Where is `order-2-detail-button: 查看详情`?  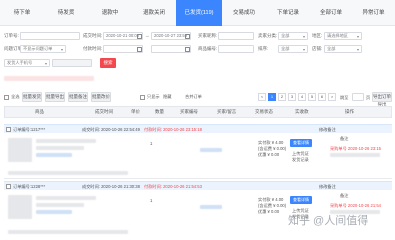
order-2-detail-button: 查看详情 is located at coordinates (301, 200).